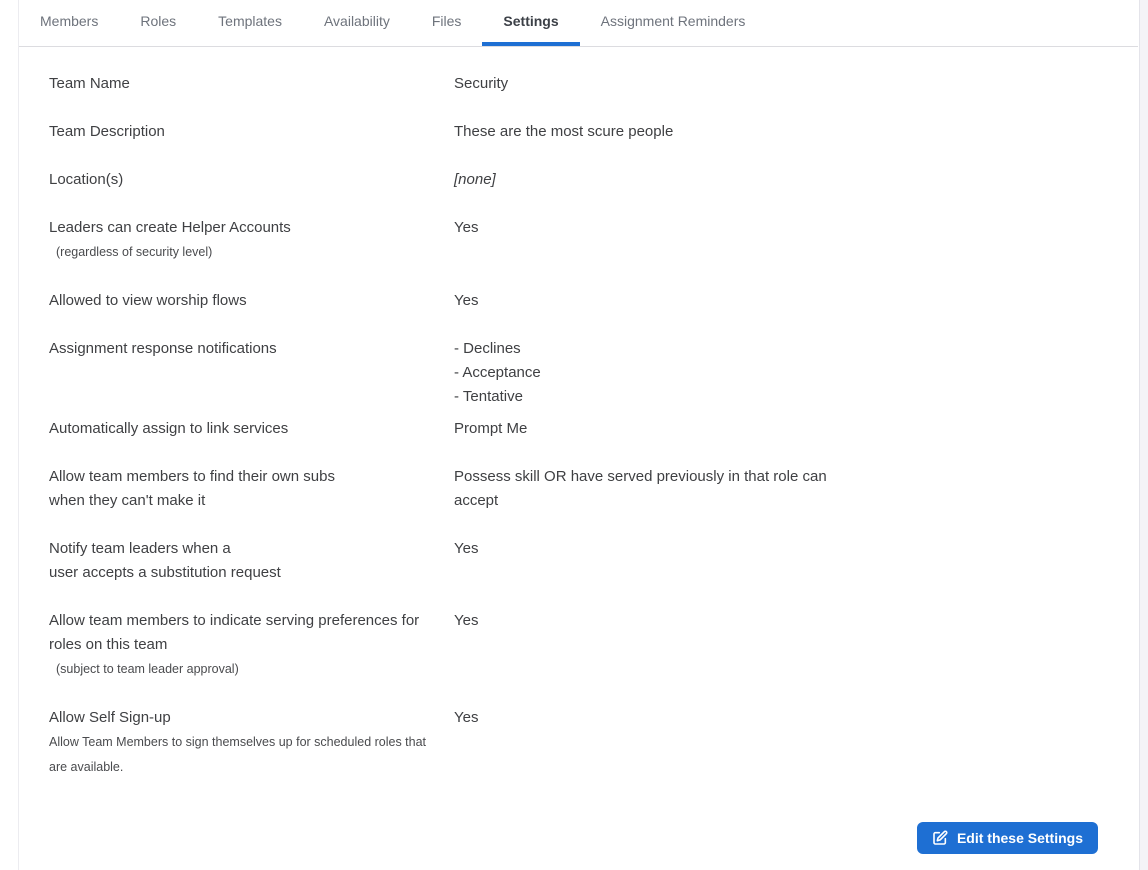  I want to click on setting-label-line: Assignment response notifications, so click(163, 348).